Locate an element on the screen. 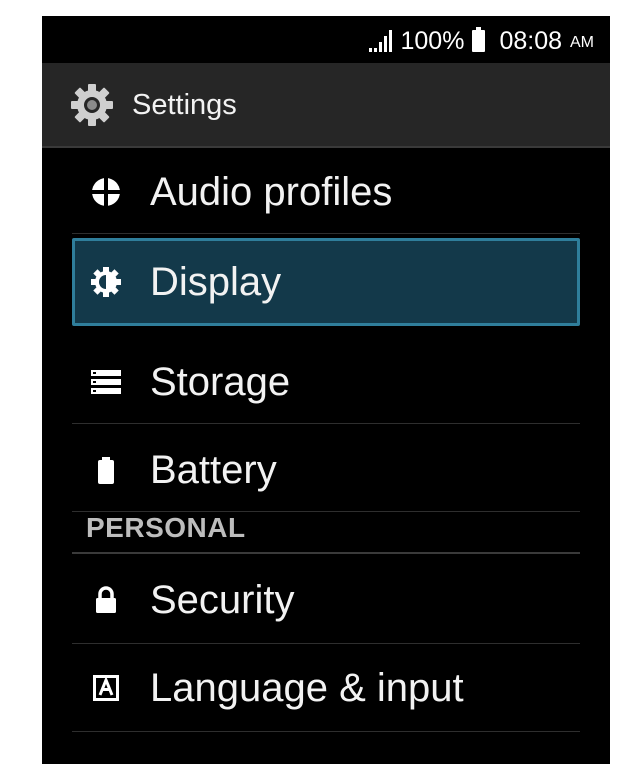 The image size is (625, 764). lock-icon is located at coordinates (106, 599).